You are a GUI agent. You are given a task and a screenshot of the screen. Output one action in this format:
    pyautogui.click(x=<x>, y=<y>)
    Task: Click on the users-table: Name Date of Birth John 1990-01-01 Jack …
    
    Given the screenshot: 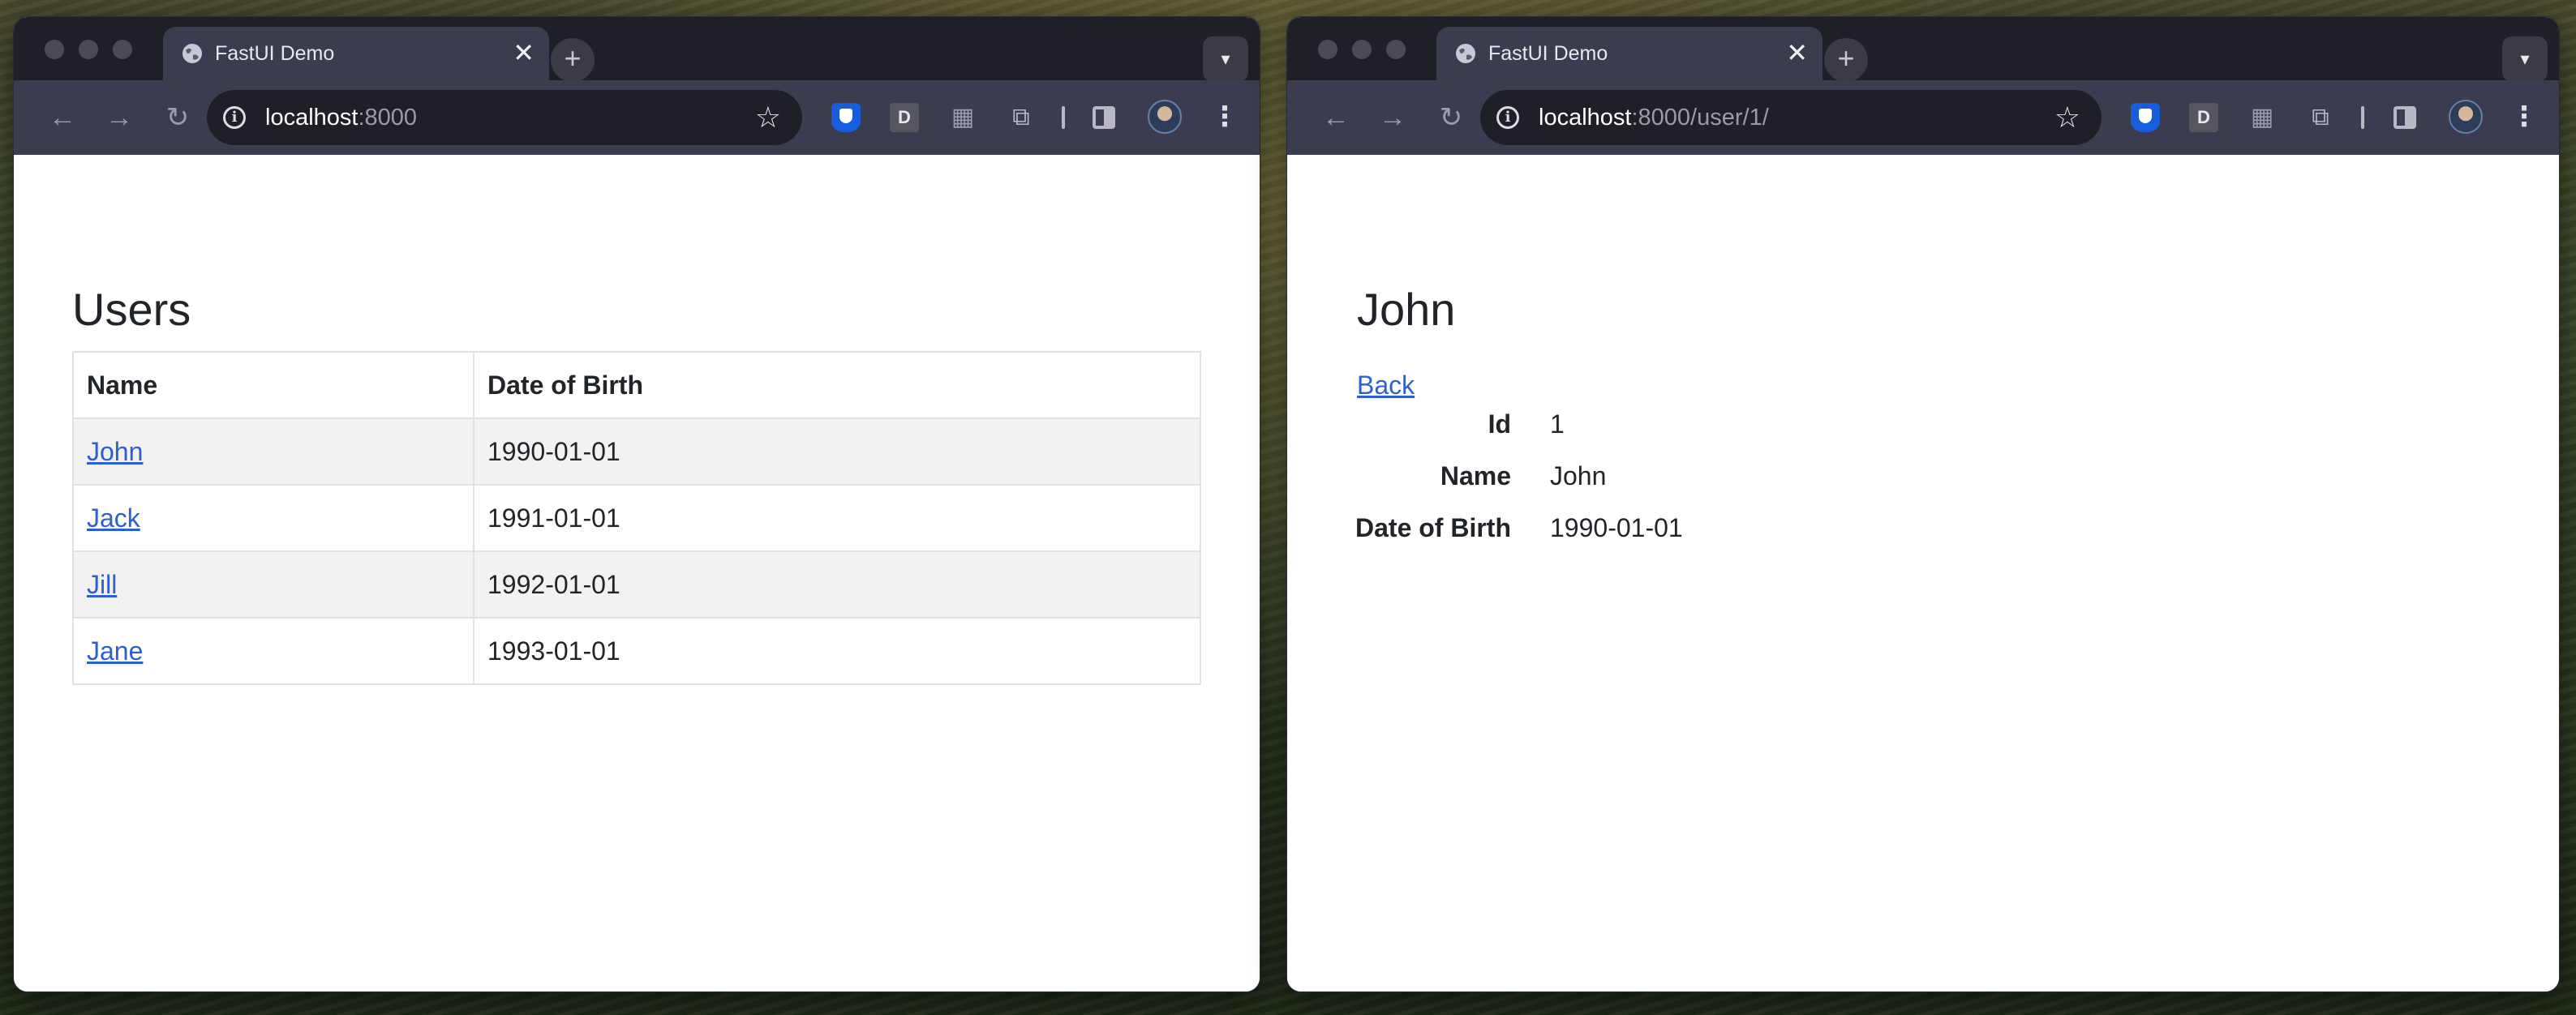 What is the action you would take?
    pyautogui.click(x=636, y=518)
    